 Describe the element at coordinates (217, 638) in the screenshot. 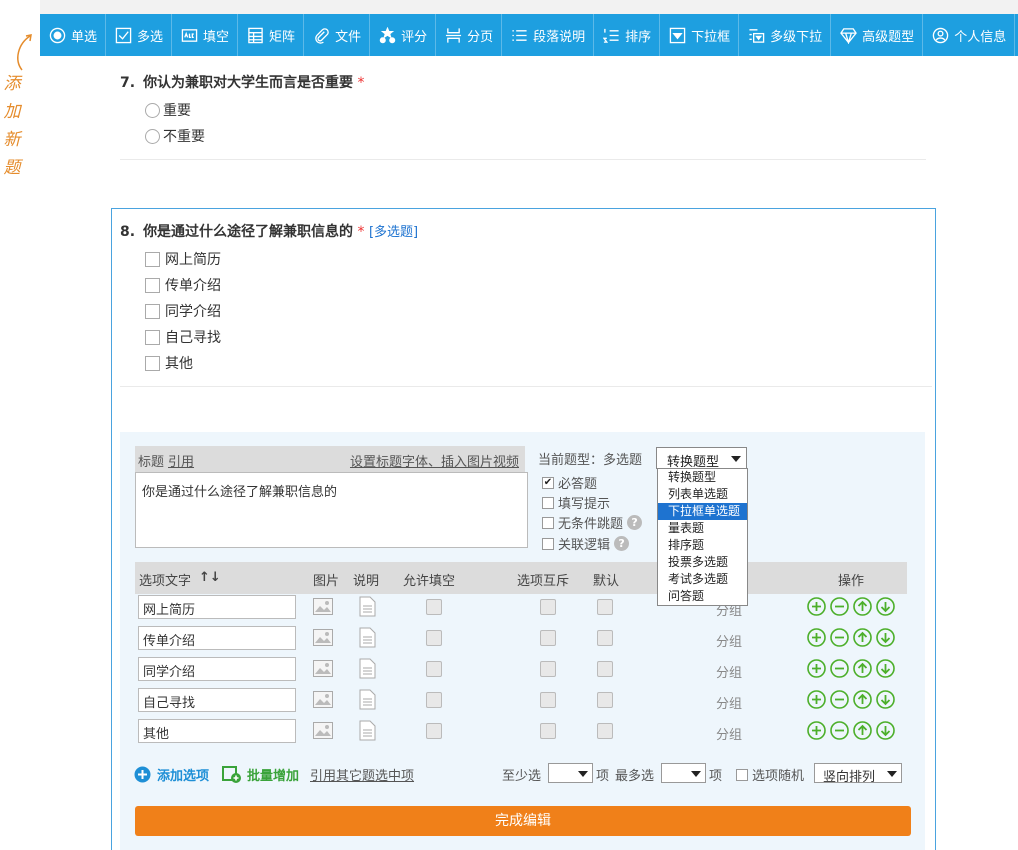

I see `option-text-input: 传单介绍` at that location.